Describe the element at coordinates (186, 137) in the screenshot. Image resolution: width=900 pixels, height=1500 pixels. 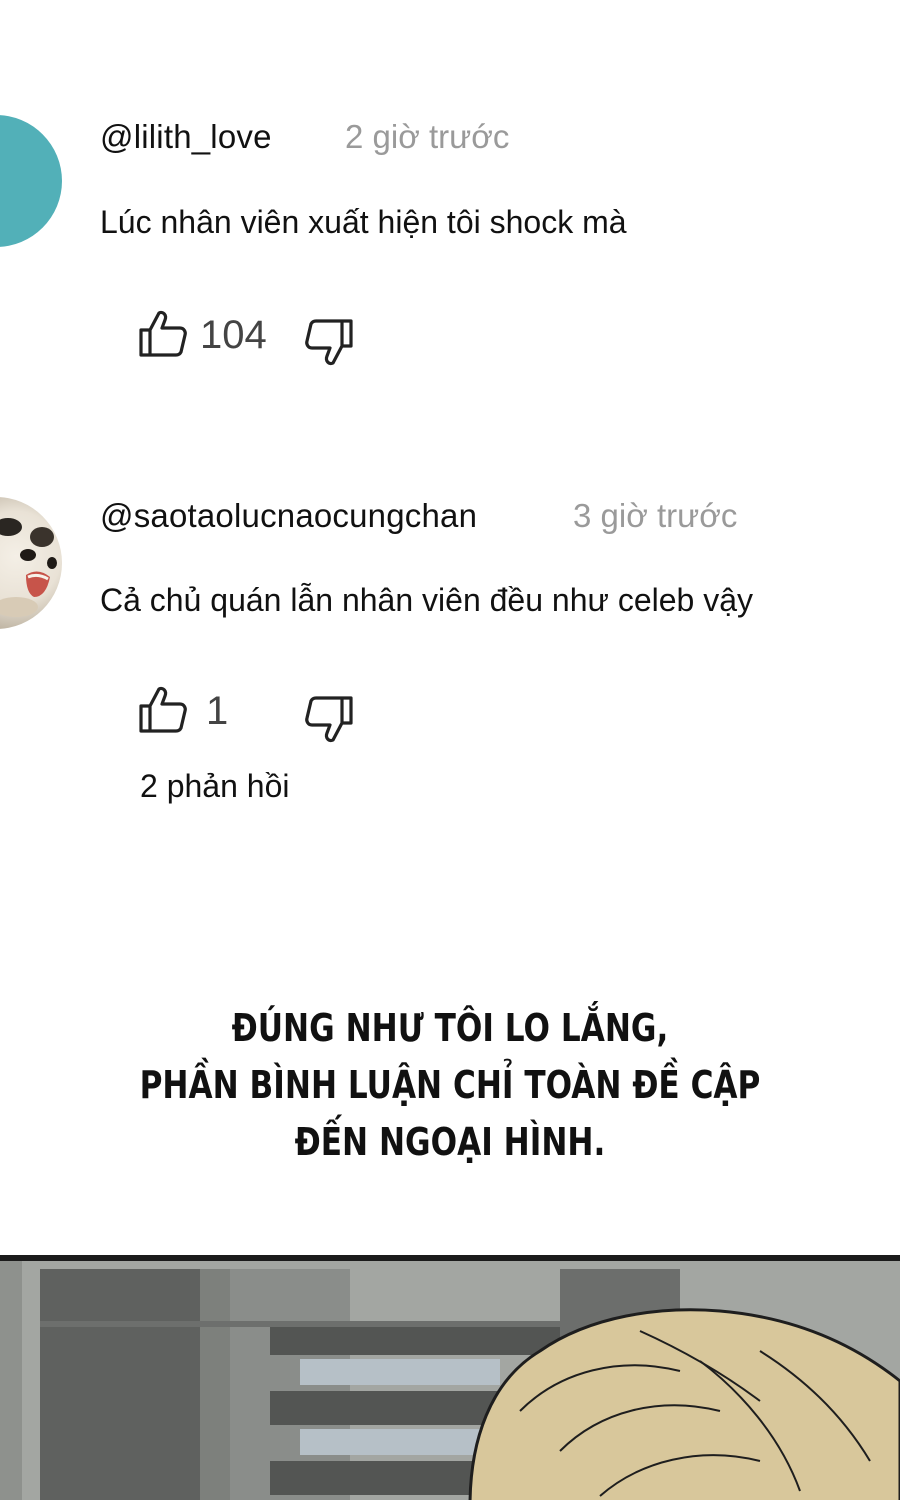
I see `comment-username: @lilith_love` at that location.